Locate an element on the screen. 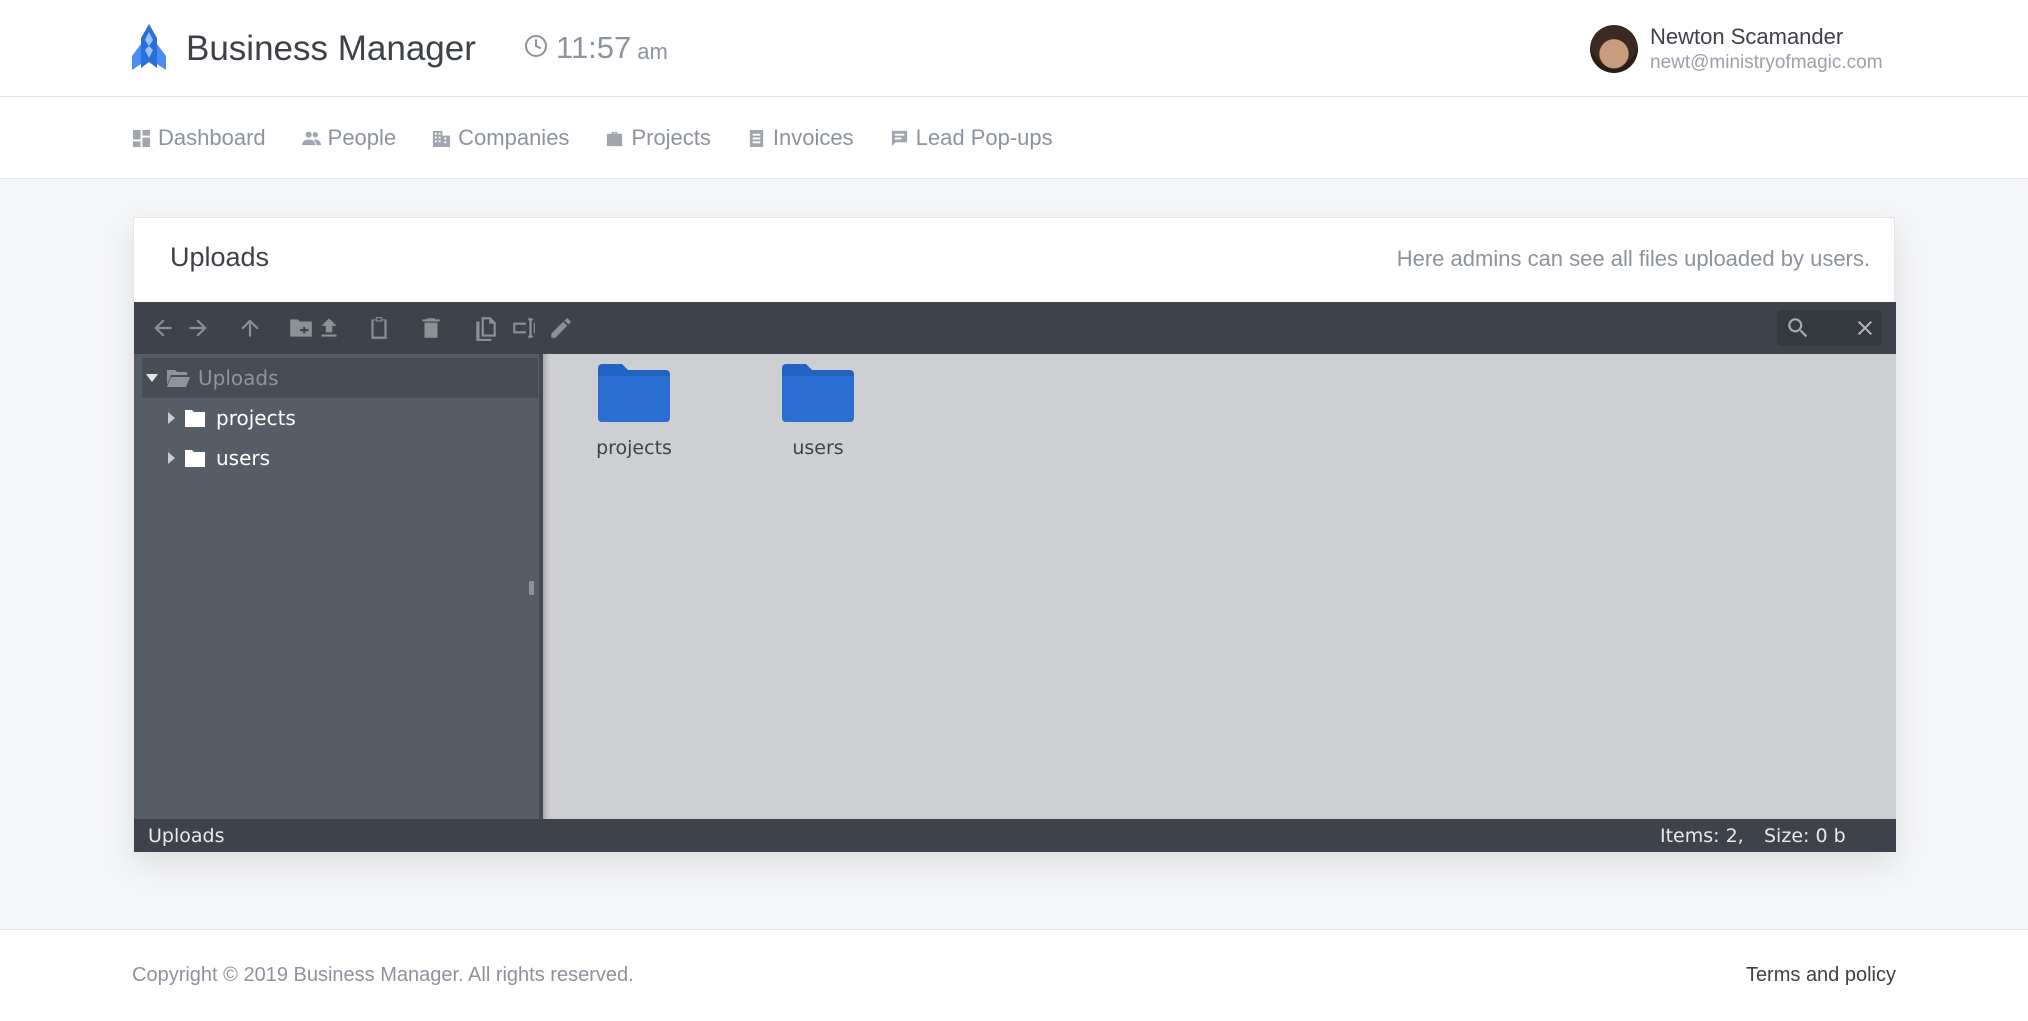 The width and height of the screenshot is (2028, 1021). nav-item-people: People is located at coordinates (349, 138).